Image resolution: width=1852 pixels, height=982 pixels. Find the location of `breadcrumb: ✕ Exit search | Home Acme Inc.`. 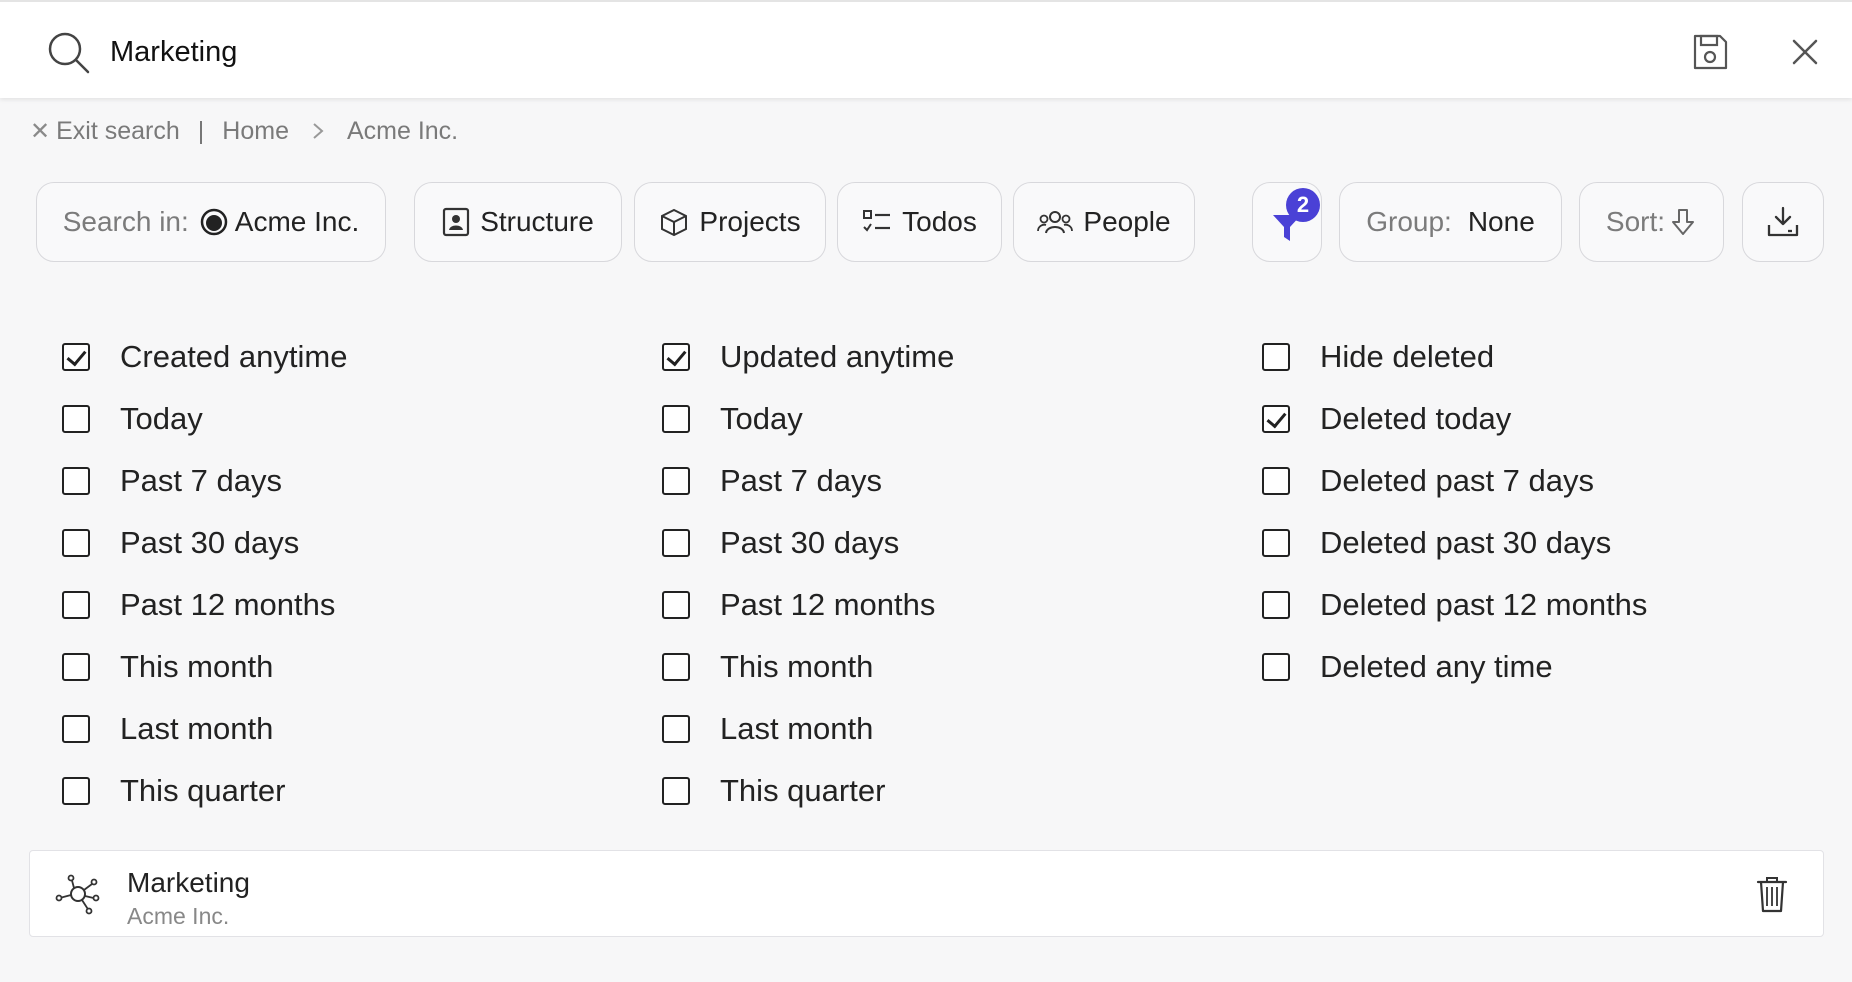

breadcrumb: ✕ Exit search | Home Acme Inc. is located at coordinates (244, 131).